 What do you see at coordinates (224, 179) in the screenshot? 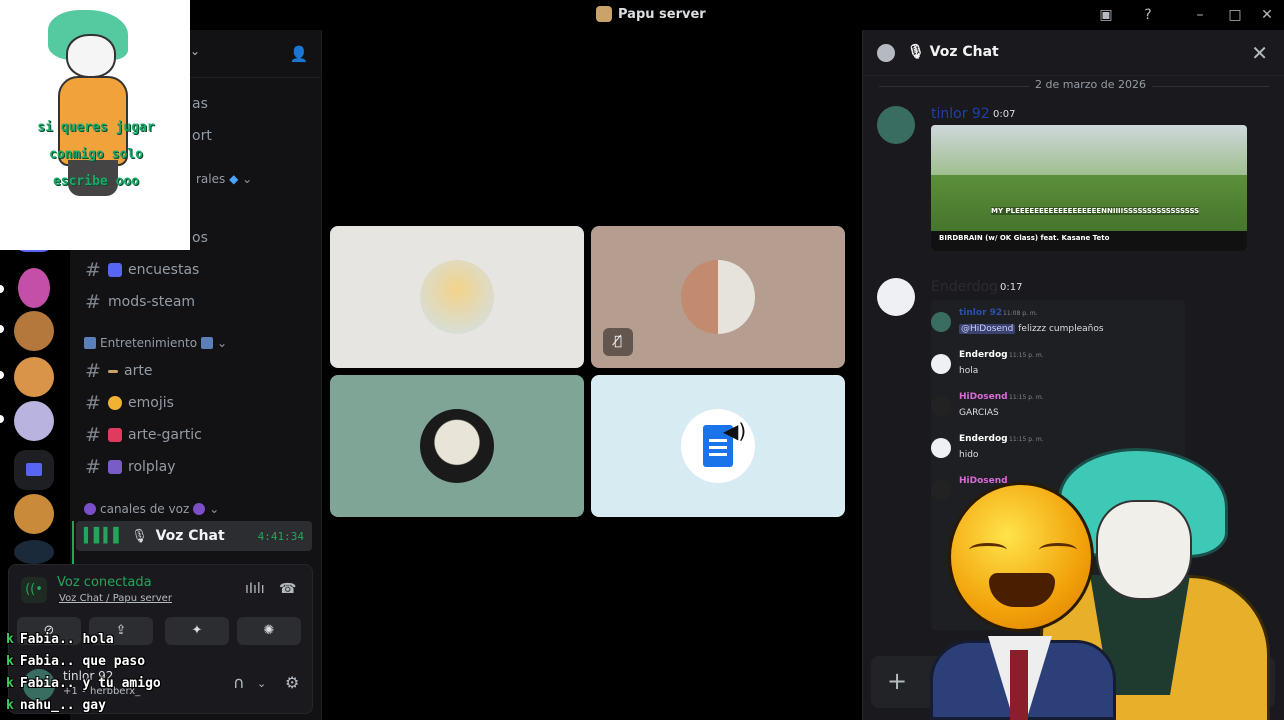
I see `category-partial: rales ◆ ⌄` at bounding box center [224, 179].